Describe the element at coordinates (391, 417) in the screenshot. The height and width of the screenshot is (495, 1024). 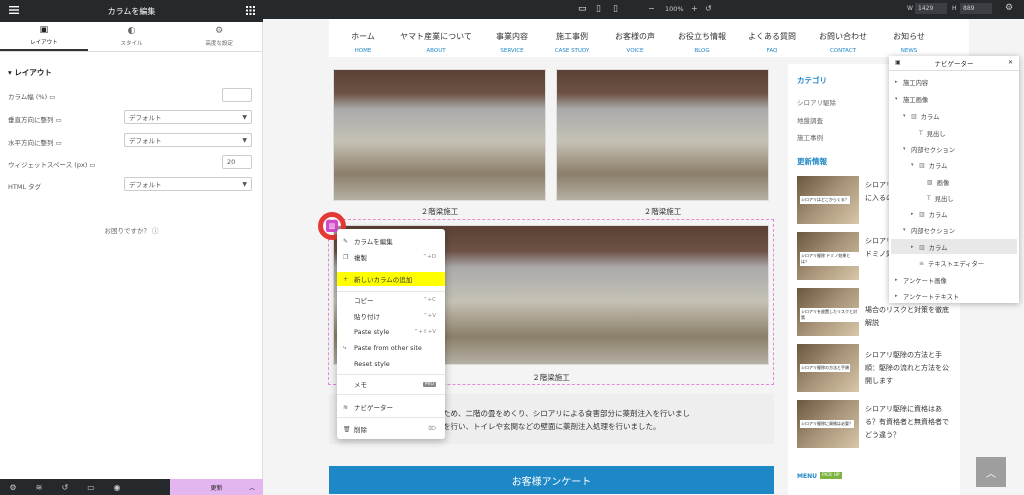
I see `menu-divider` at that location.